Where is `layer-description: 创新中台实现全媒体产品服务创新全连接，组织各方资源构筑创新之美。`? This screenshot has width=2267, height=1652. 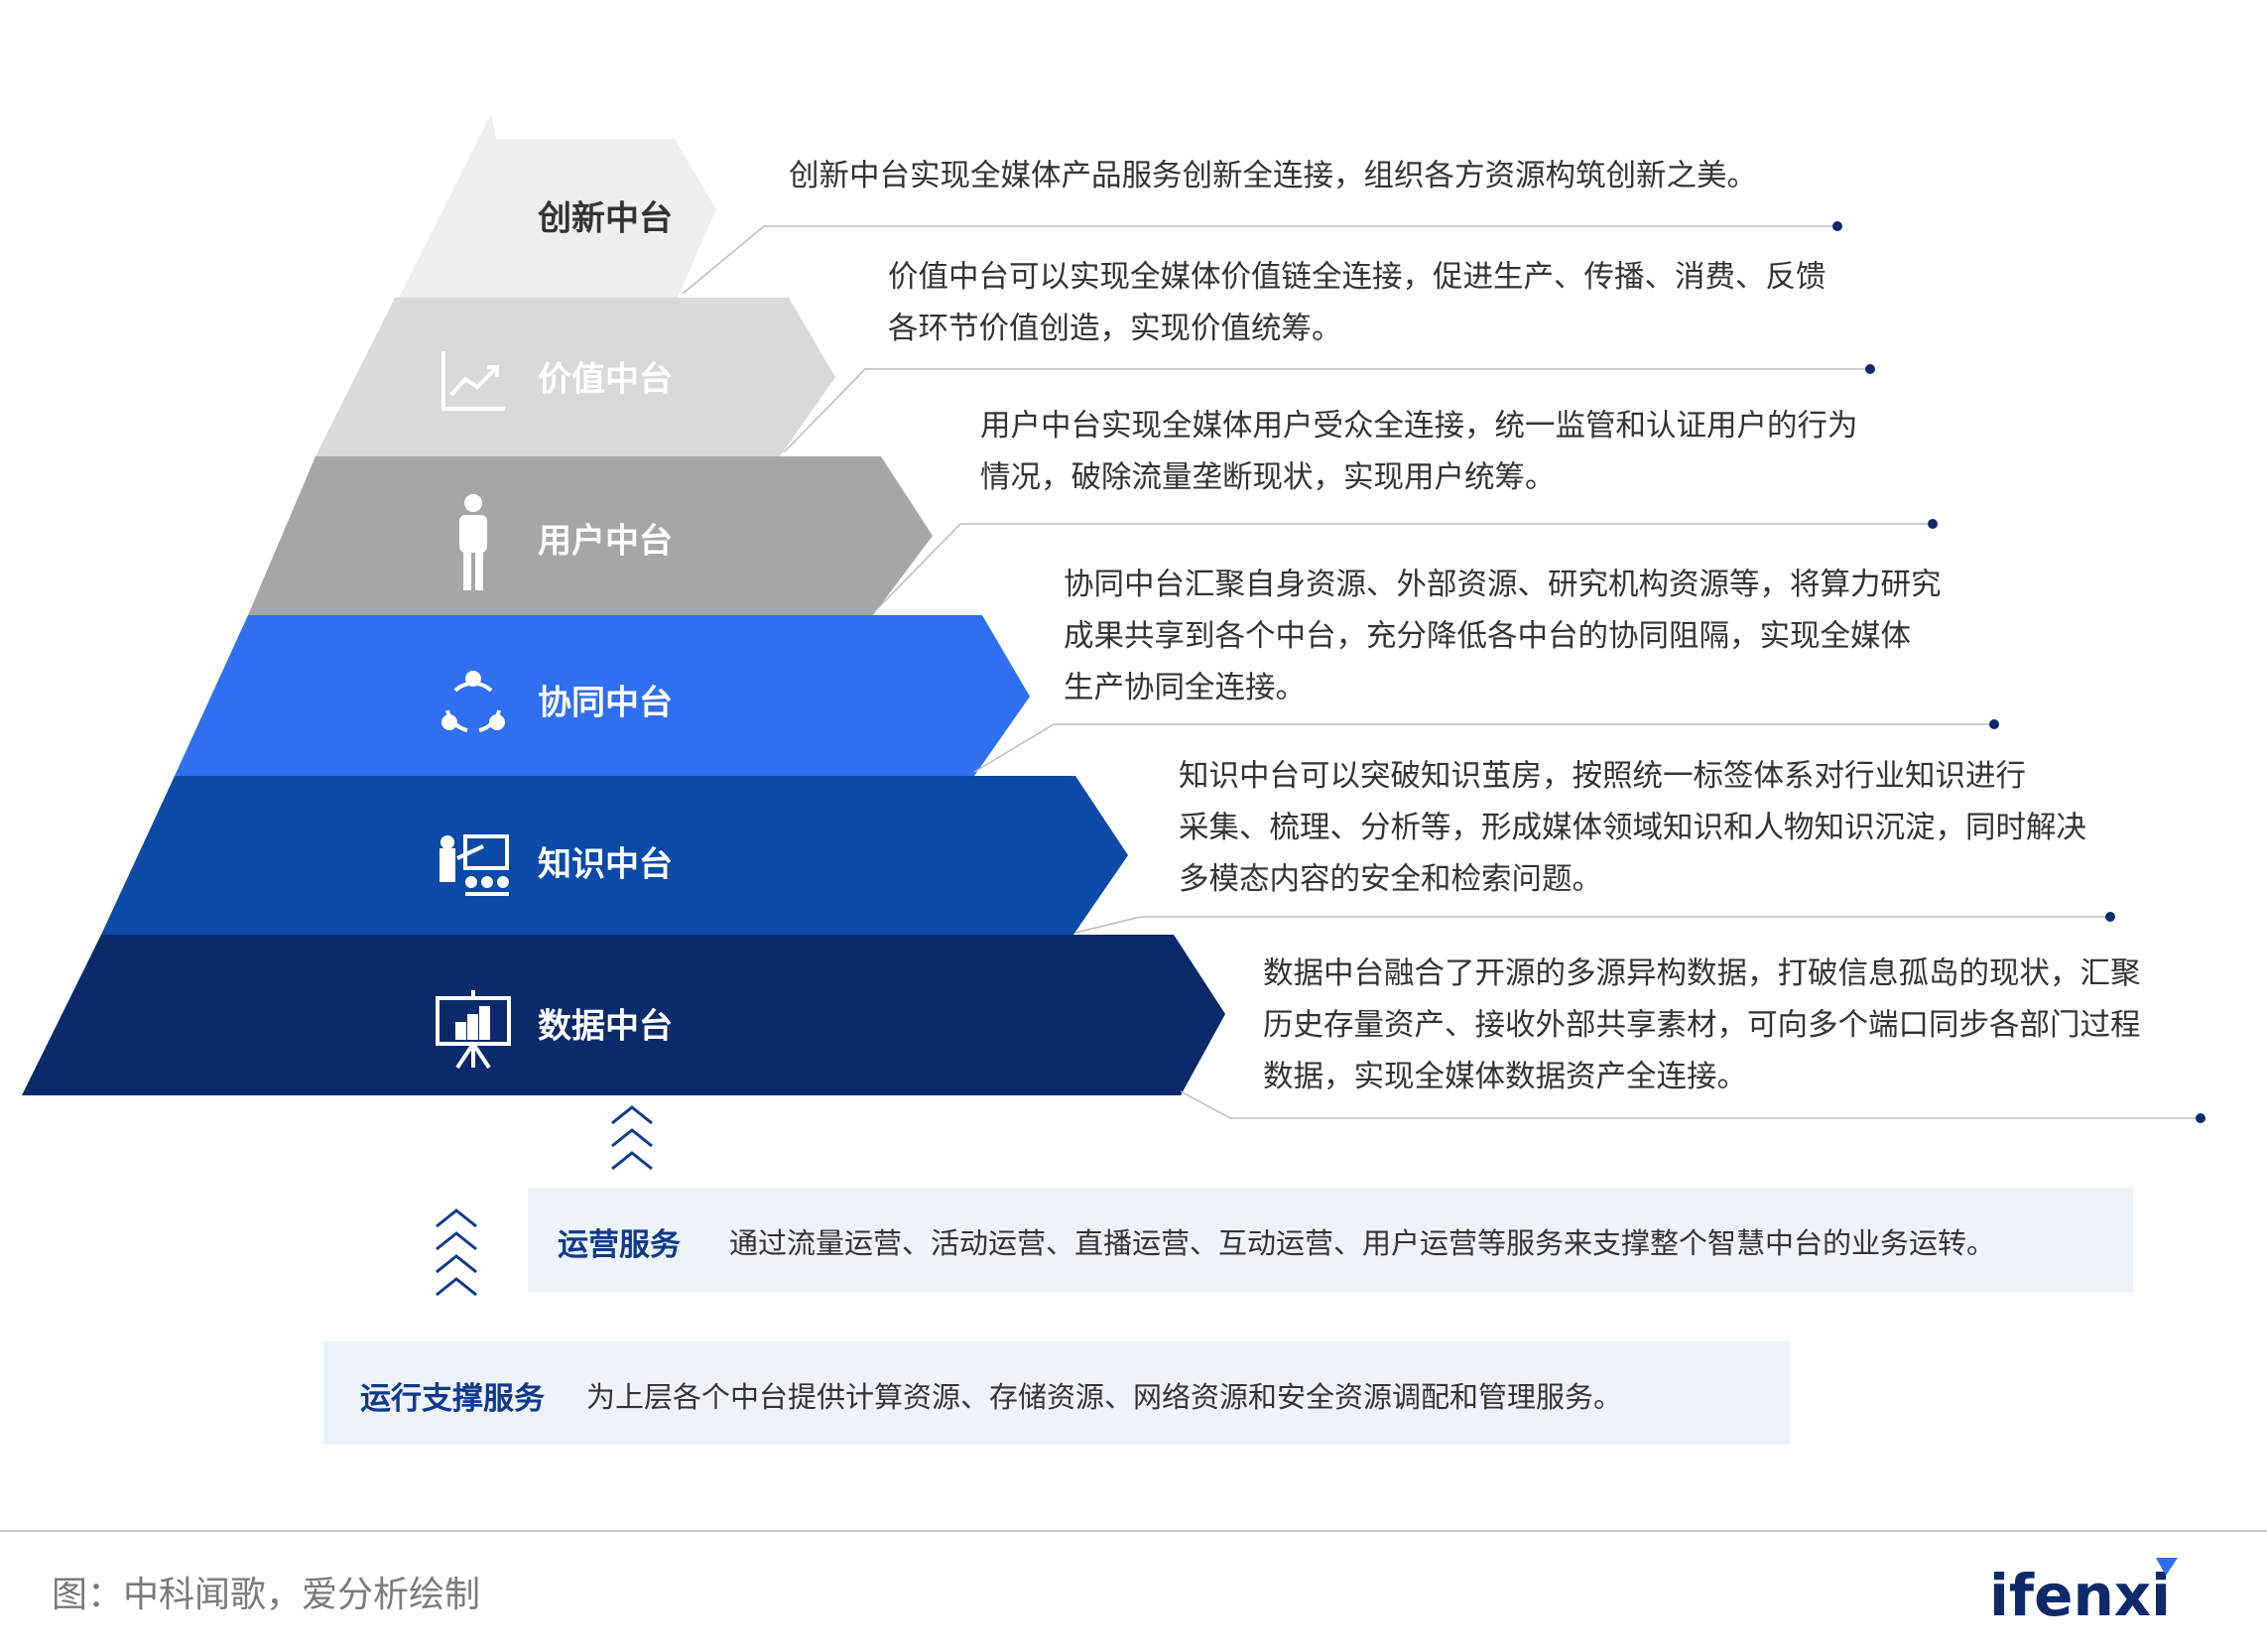
layer-description: 创新中台实现全媒体产品服务创新全连接，组织各方资源构筑创新之美。 is located at coordinates (1273, 176).